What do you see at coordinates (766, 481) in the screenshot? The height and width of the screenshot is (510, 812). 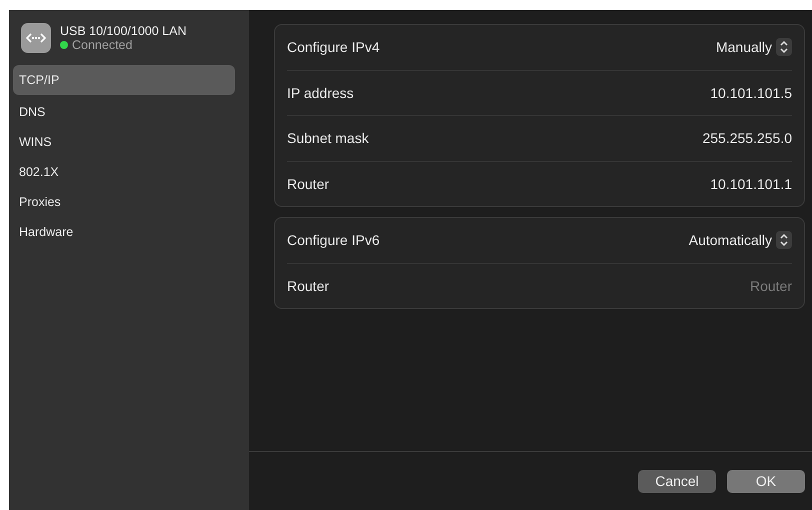 I see `ok-button: OK` at bounding box center [766, 481].